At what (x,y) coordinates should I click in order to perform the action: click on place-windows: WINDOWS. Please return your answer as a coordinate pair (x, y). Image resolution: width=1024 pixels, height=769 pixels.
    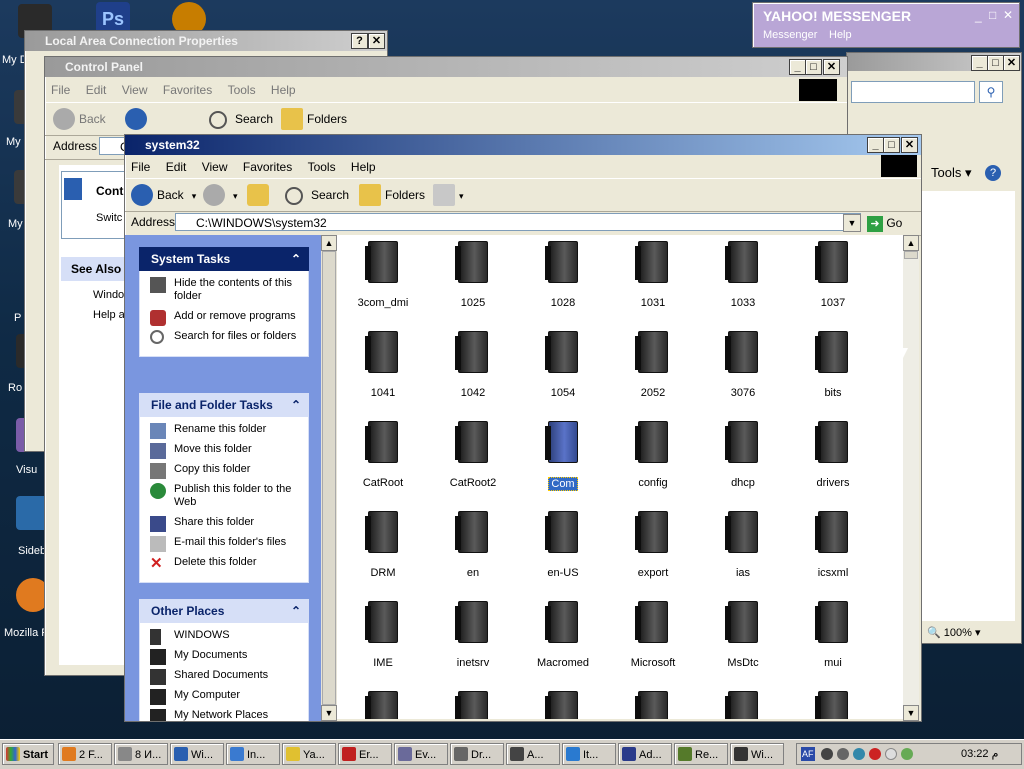
    Looking at the image, I should click on (225, 637).